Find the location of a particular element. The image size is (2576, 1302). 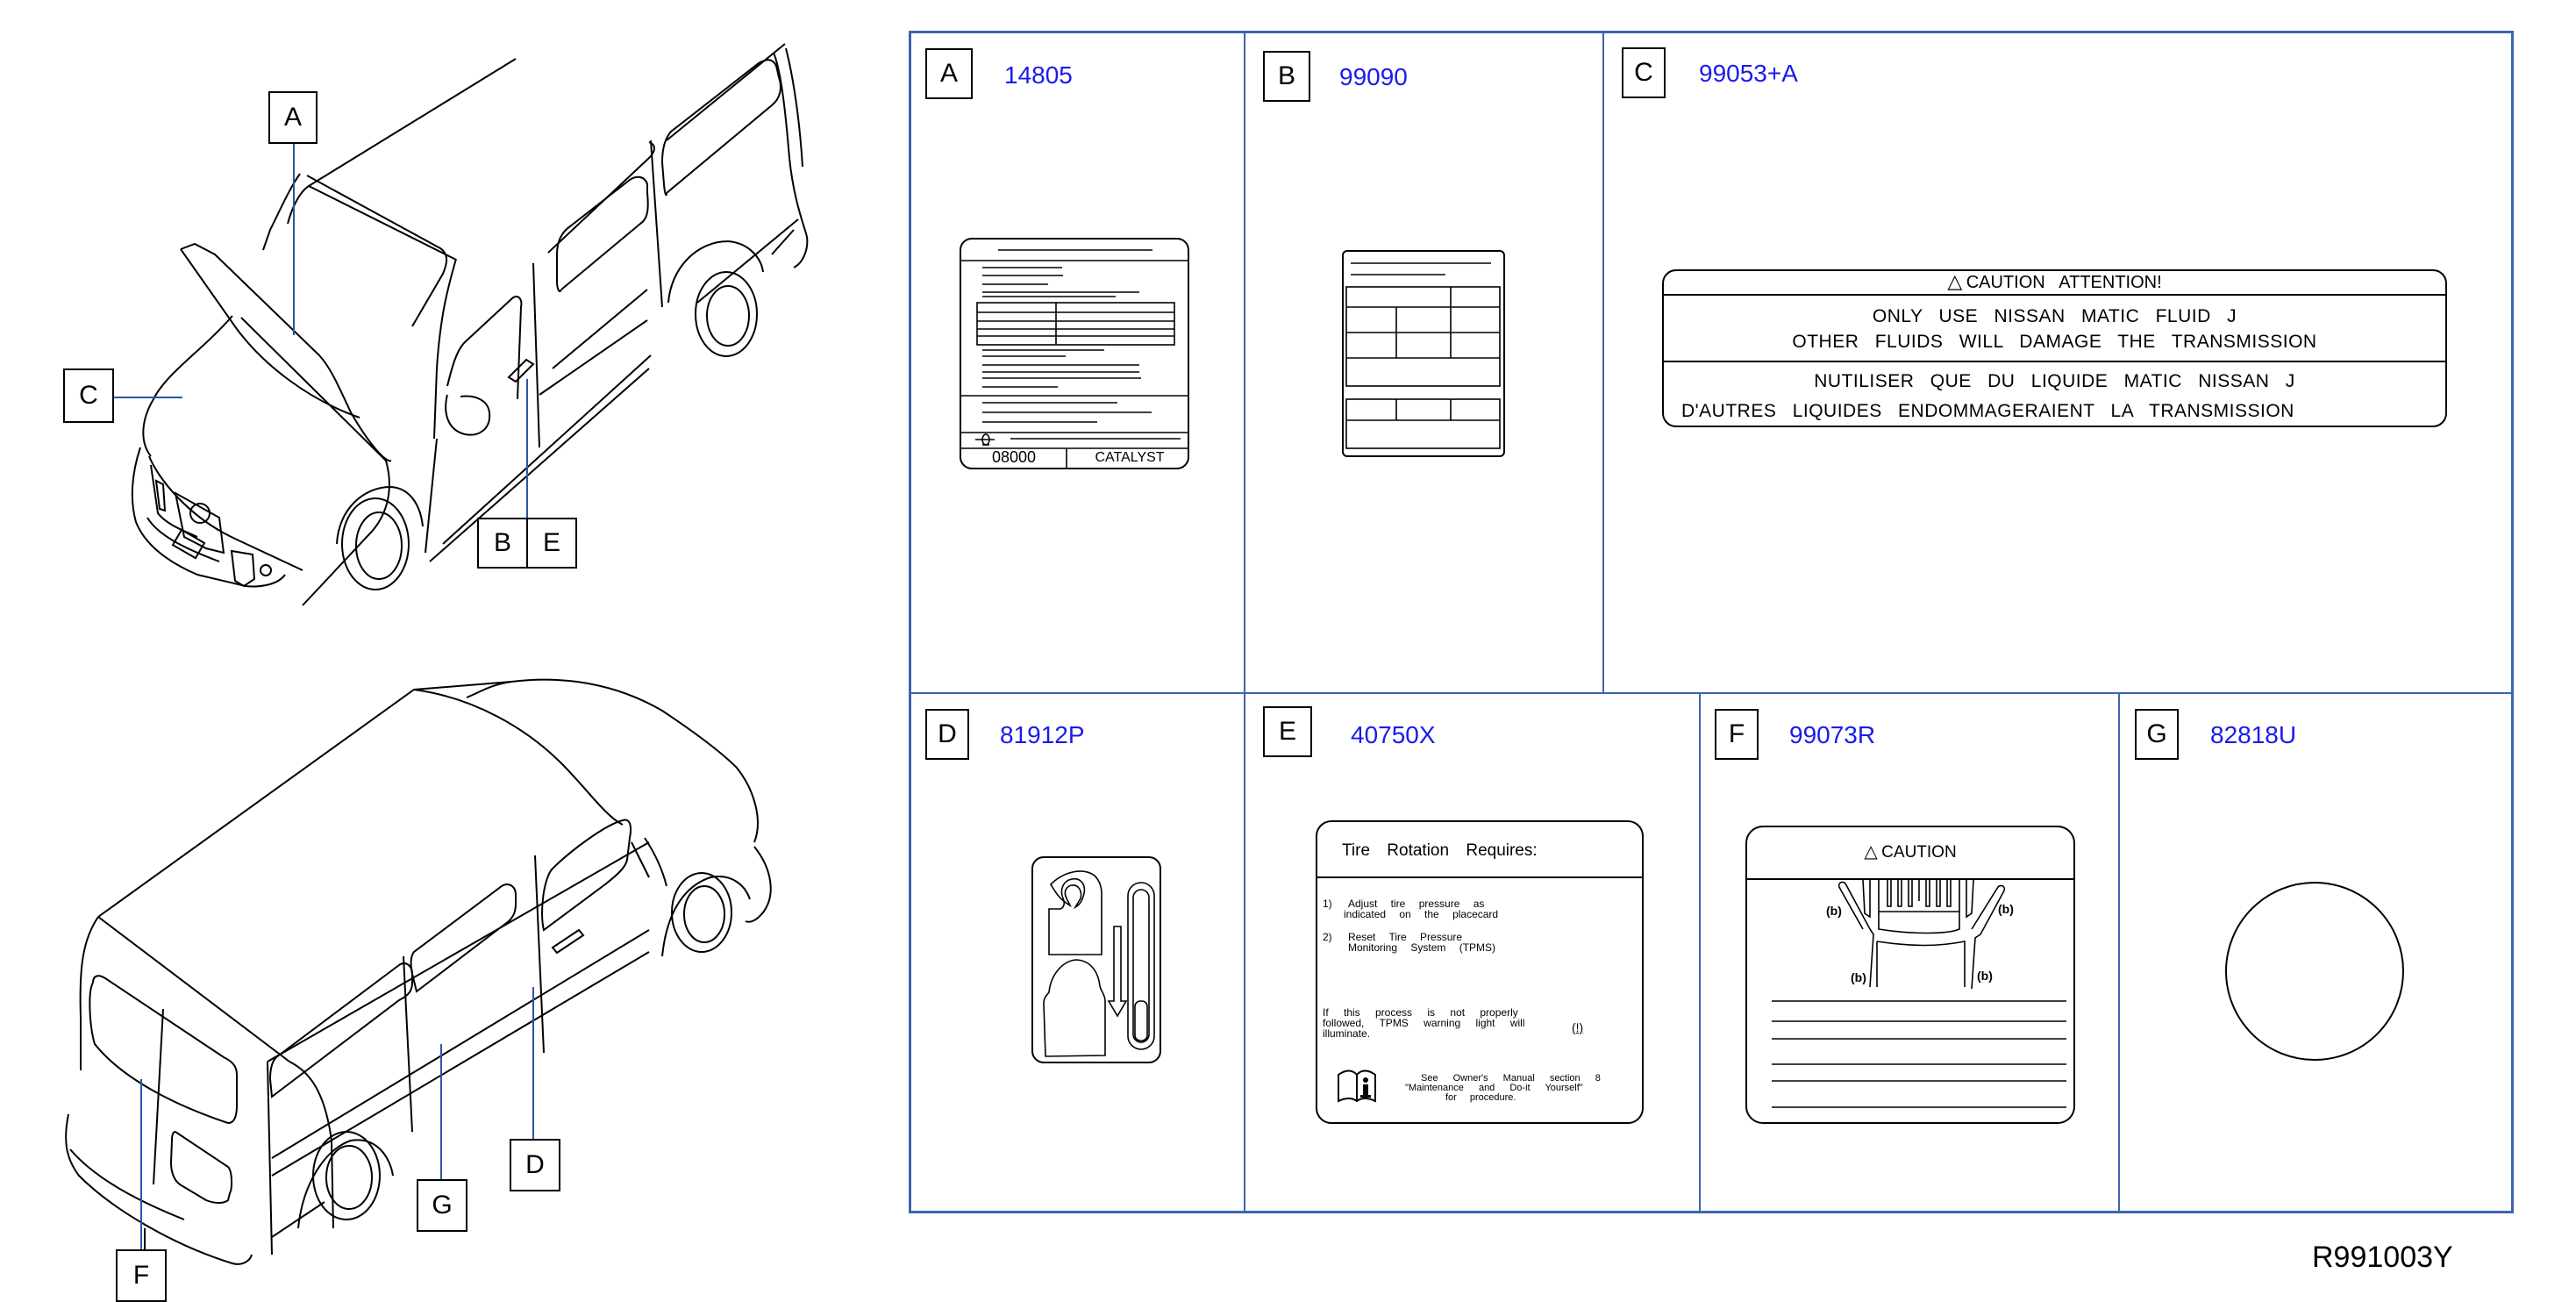

step1-line2: indicated on the placecard is located at coordinates (1422, 914).